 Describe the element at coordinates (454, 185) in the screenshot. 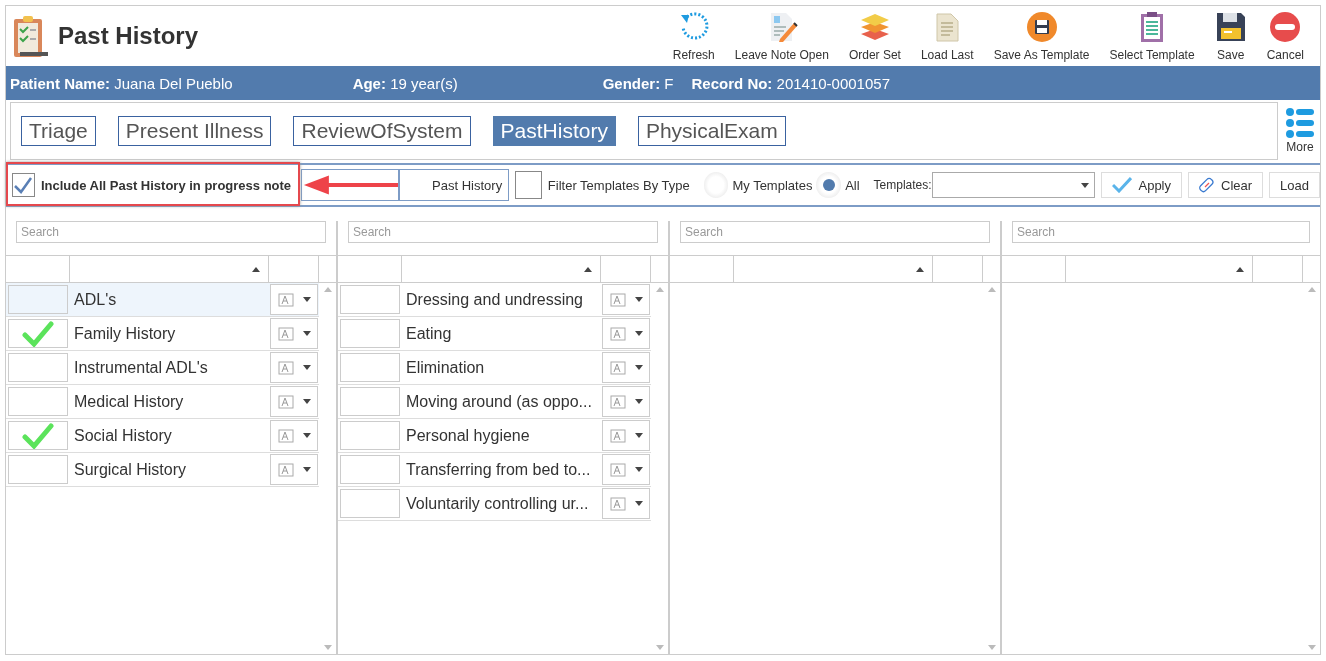

I see `past-history-button: Past History` at that location.